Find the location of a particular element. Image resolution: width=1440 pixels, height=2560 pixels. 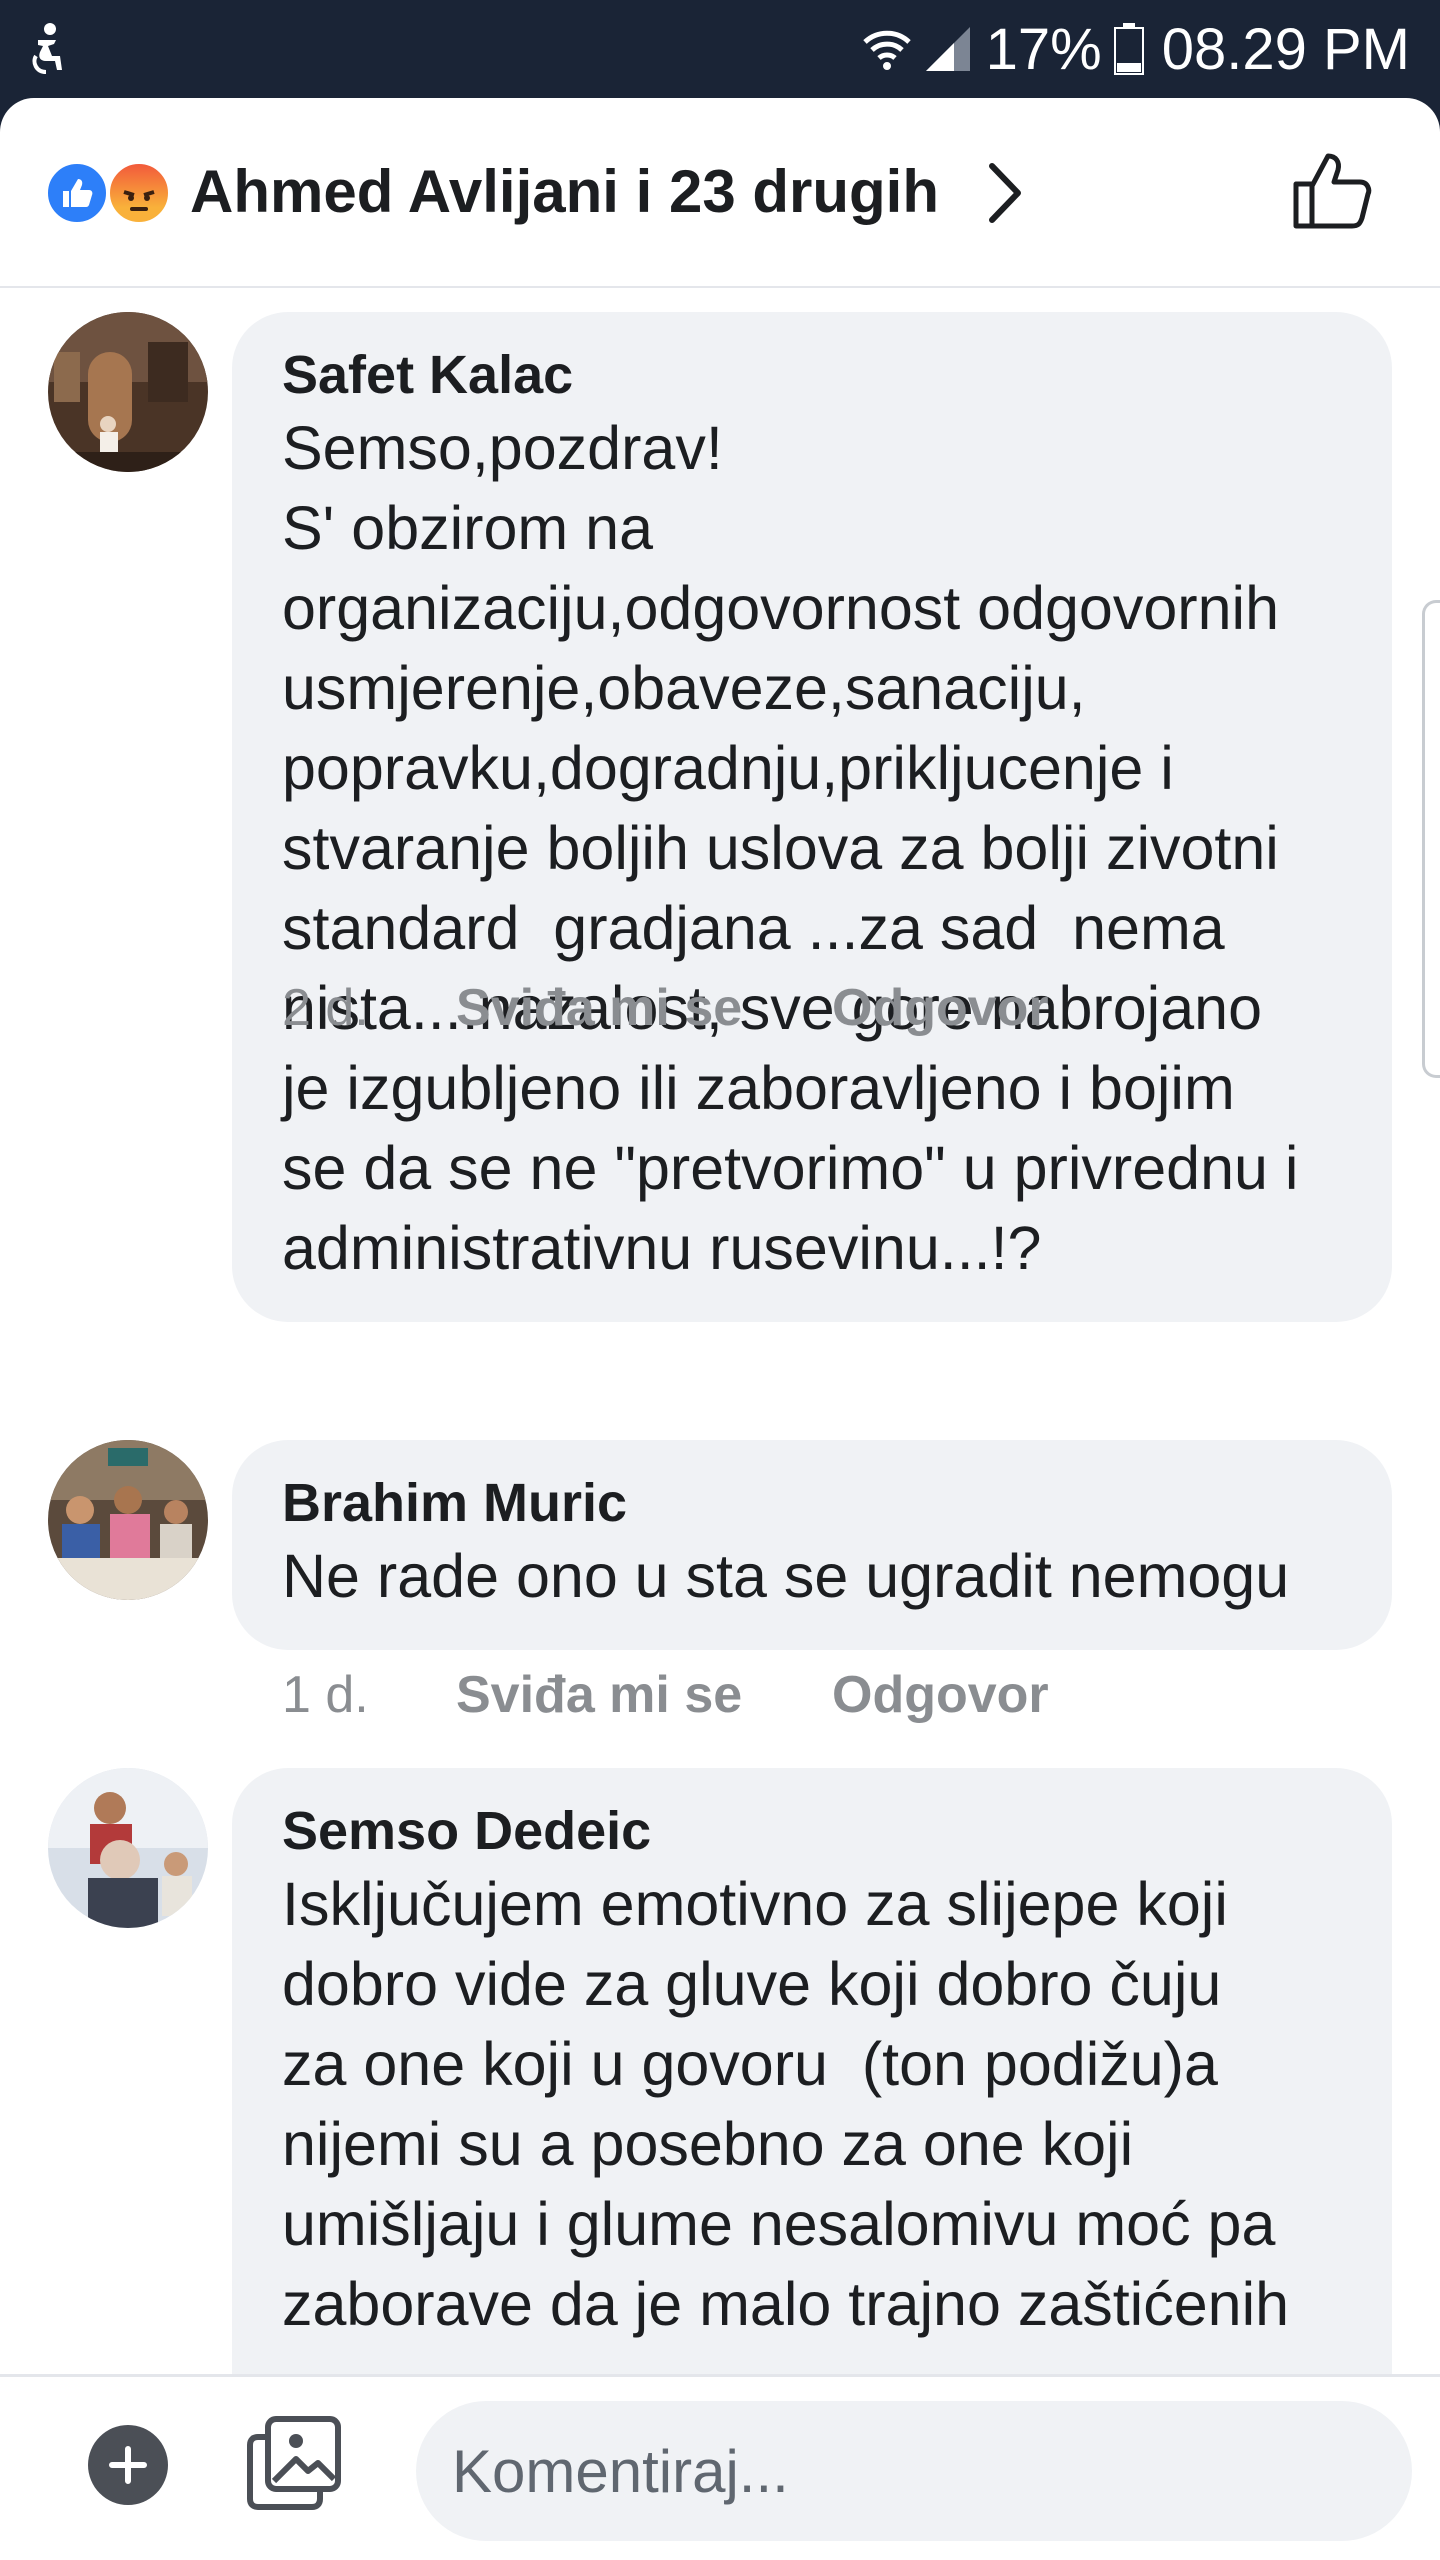

comment-author: Semso Dedeic is located at coordinates (812, 1831).